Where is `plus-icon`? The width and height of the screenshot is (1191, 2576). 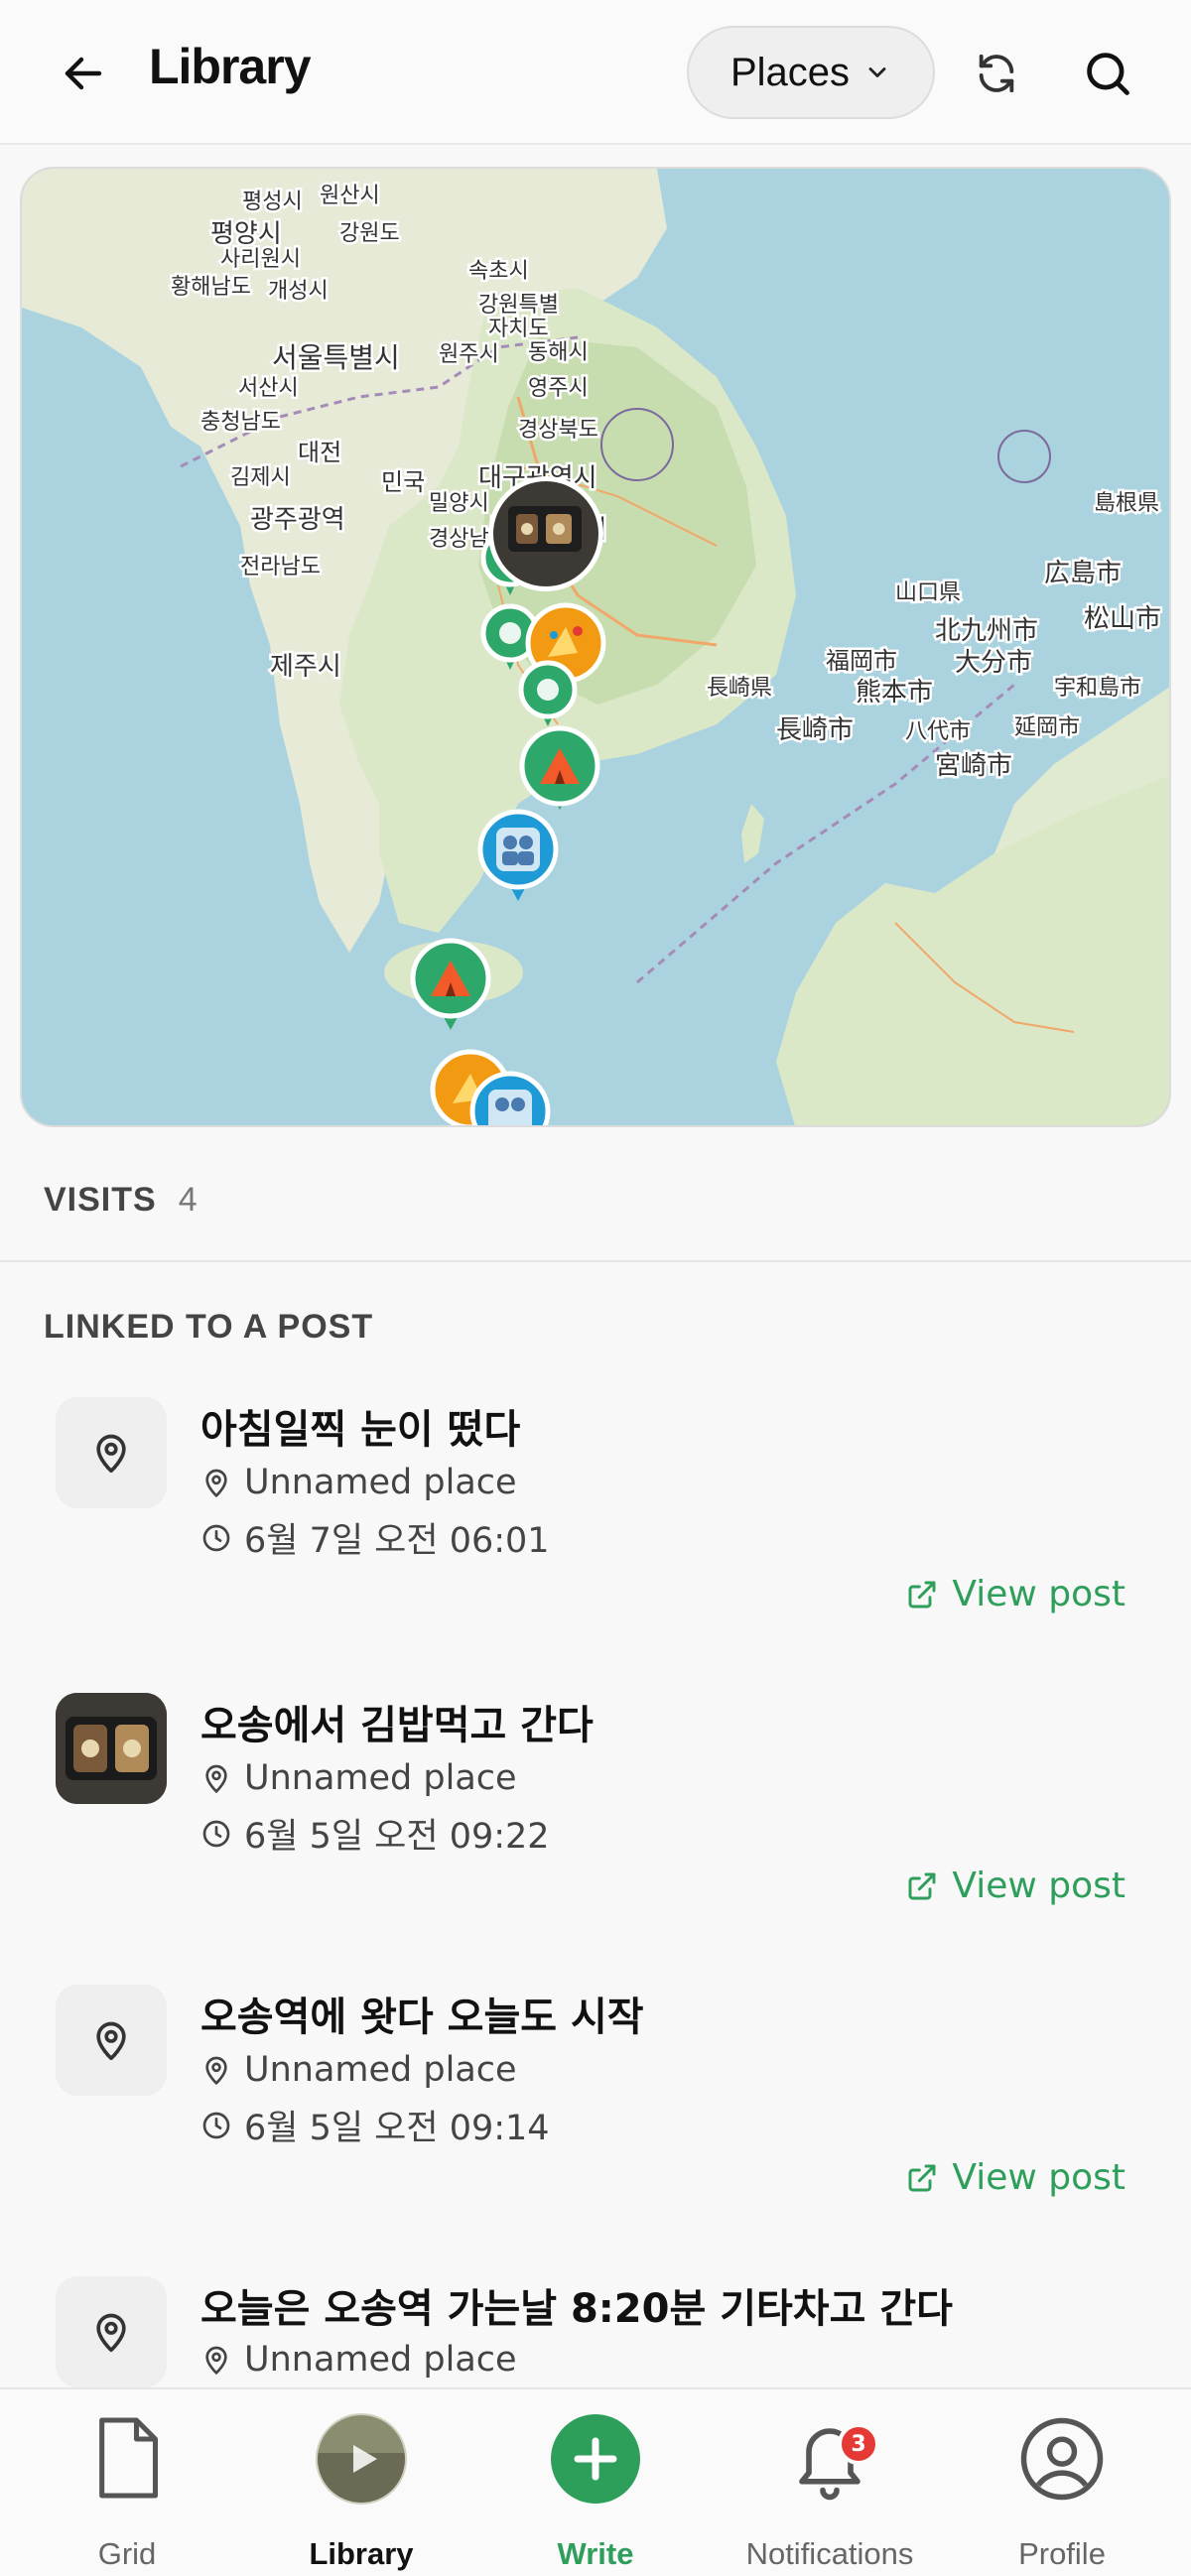 plus-icon is located at coordinates (595, 2459).